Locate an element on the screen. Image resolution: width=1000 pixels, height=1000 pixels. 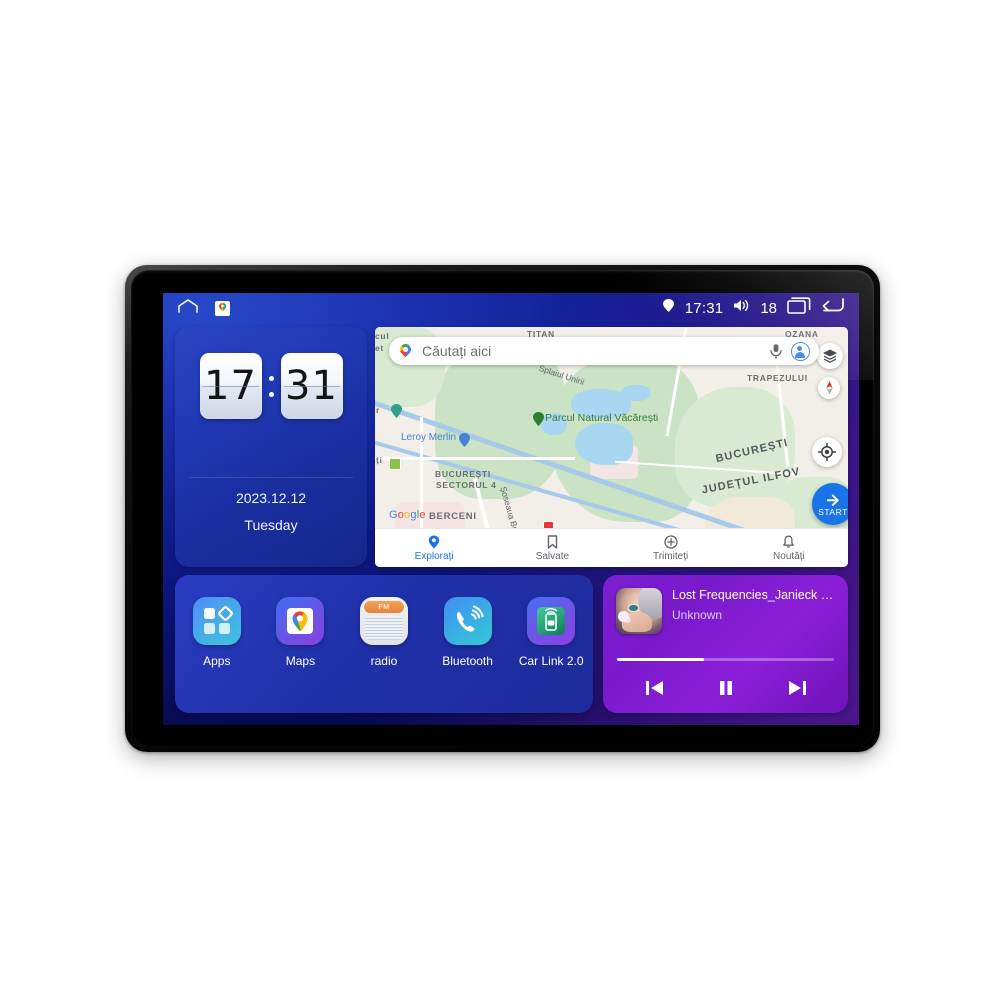
clock-weekday: Tuesday is located at coordinates (271, 525).